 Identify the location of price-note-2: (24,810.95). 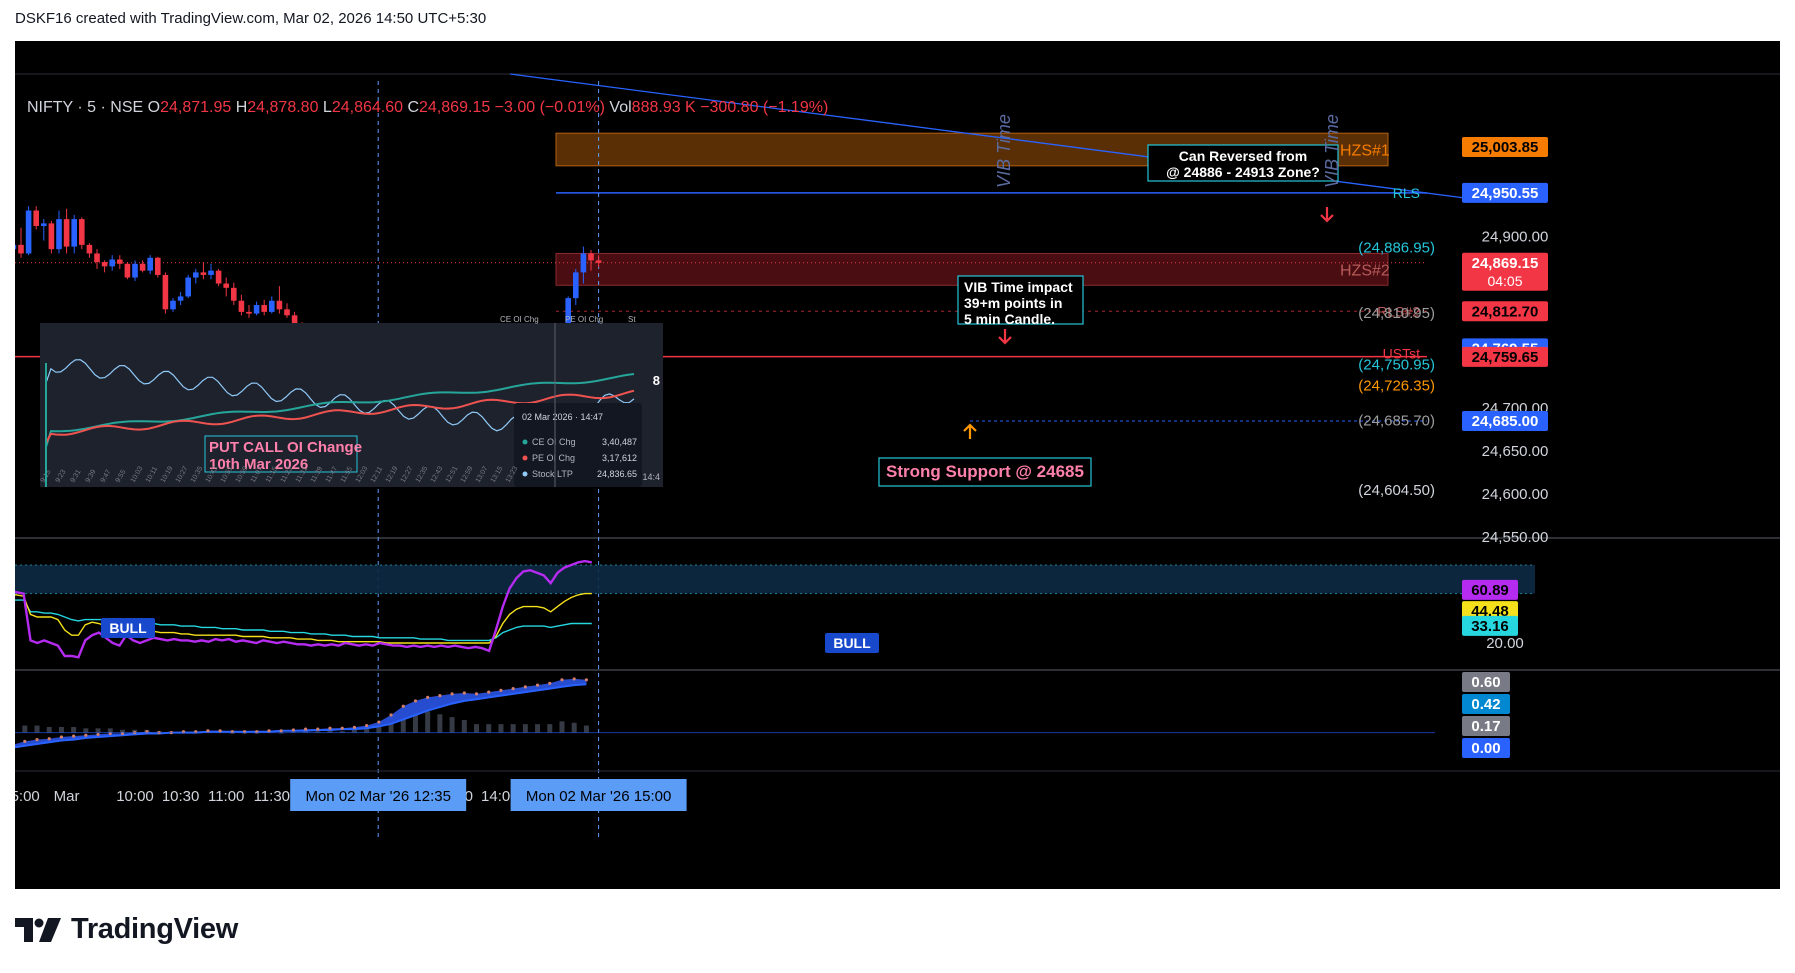
(1396, 313).